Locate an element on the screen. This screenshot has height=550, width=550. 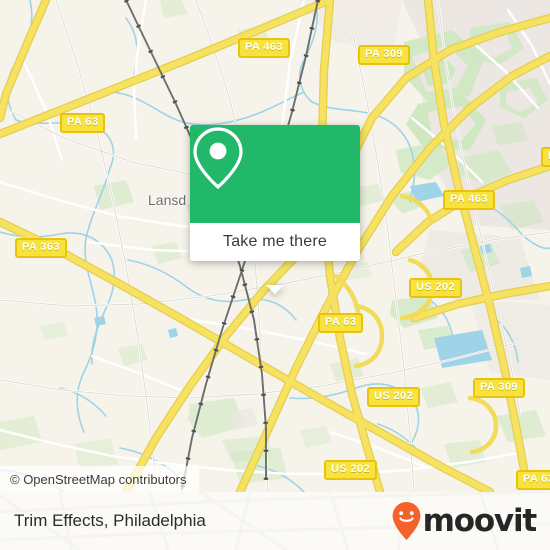
location-popup-card: Take me there is located at coordinates (275, 209).